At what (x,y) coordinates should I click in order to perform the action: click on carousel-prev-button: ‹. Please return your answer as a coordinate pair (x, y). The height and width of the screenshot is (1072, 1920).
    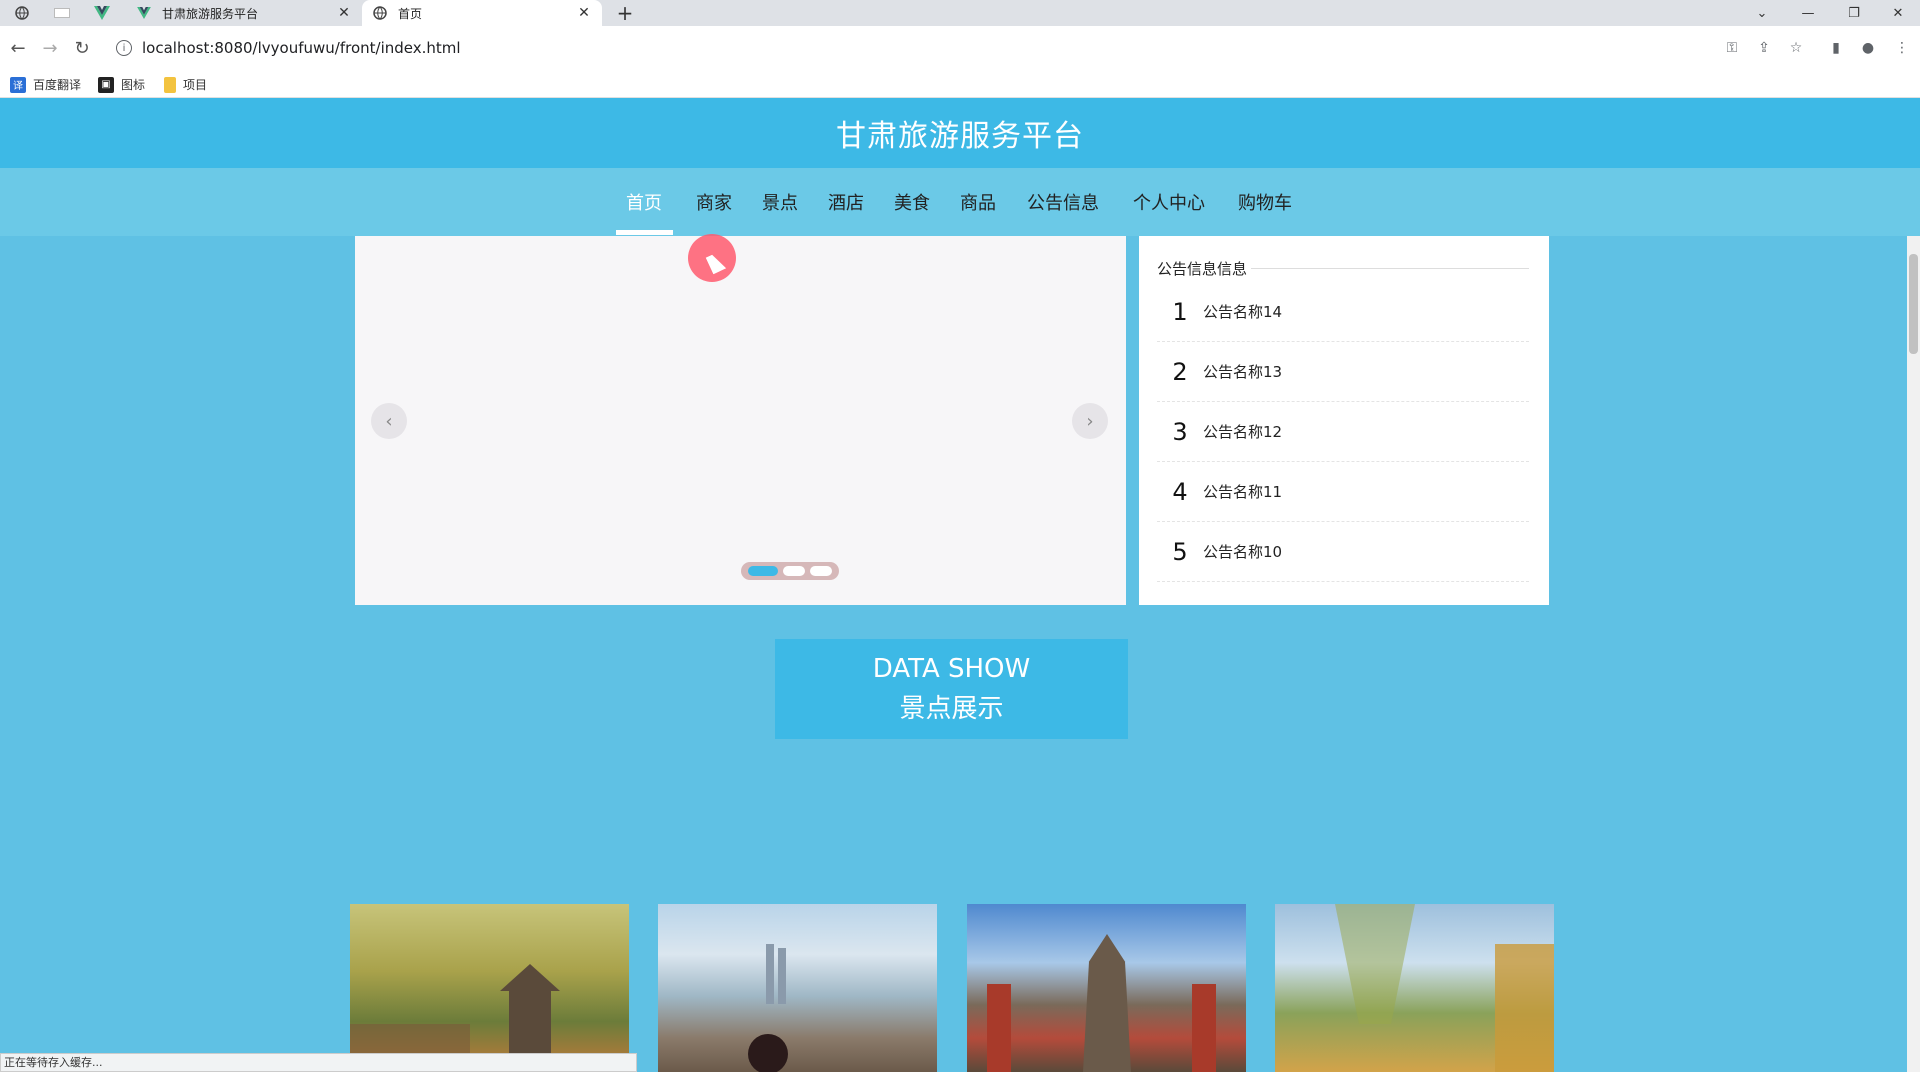
    Looking at the image, I should click on (389, 421).